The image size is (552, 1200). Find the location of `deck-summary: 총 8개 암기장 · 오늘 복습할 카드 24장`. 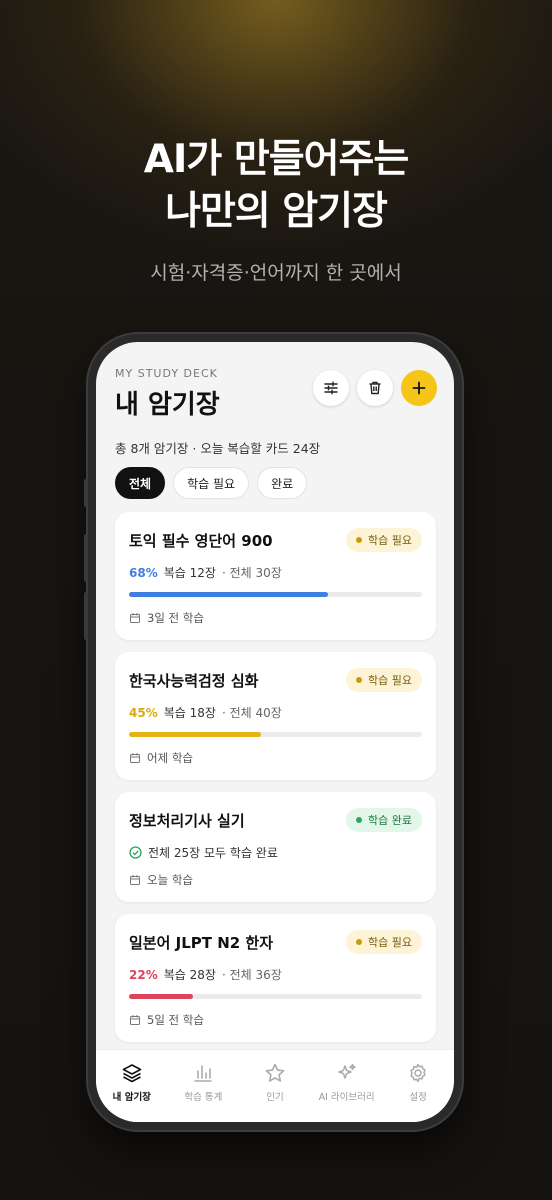

deck-summary: 총 8개 암기장 · 오늘 복습할 카드 24장 is located at coordinates (218, 448).